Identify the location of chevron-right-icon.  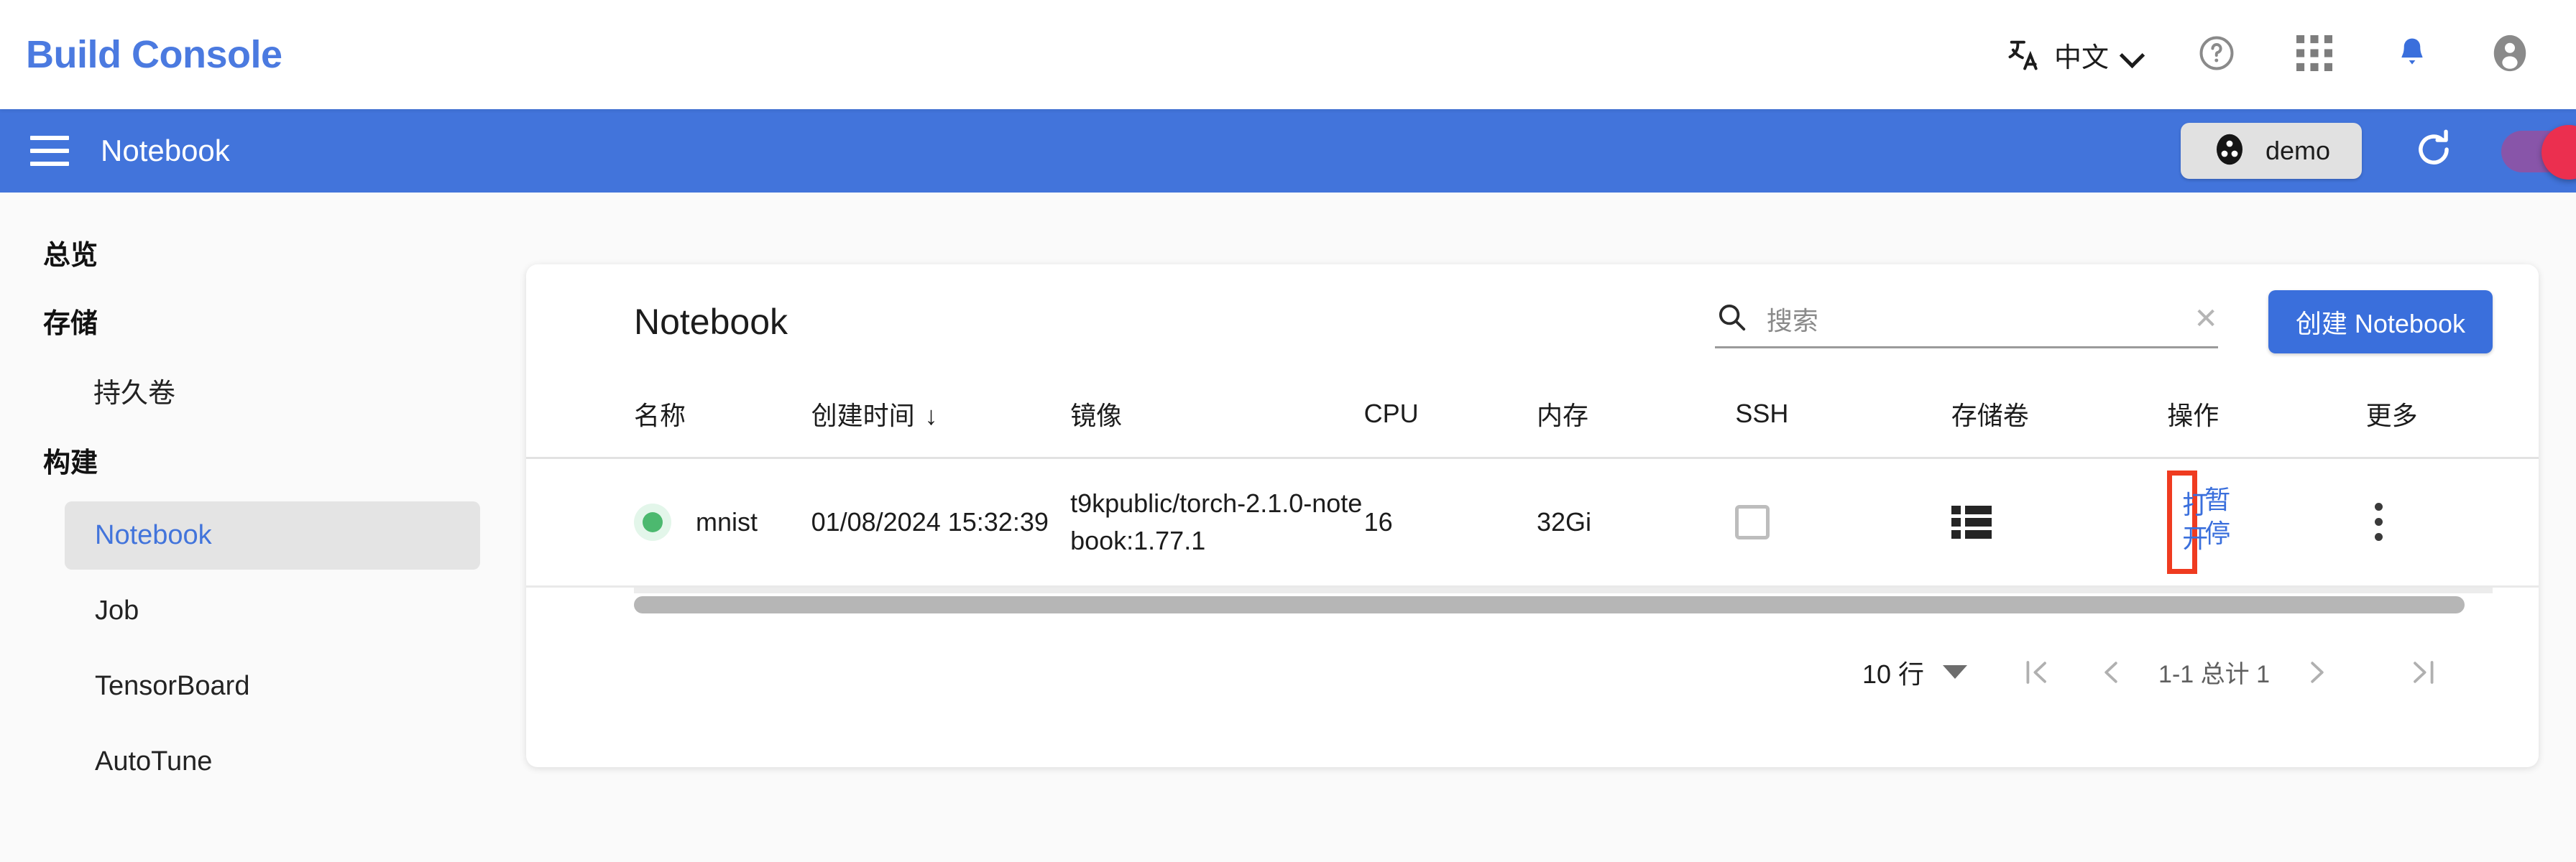
(2317, 672).